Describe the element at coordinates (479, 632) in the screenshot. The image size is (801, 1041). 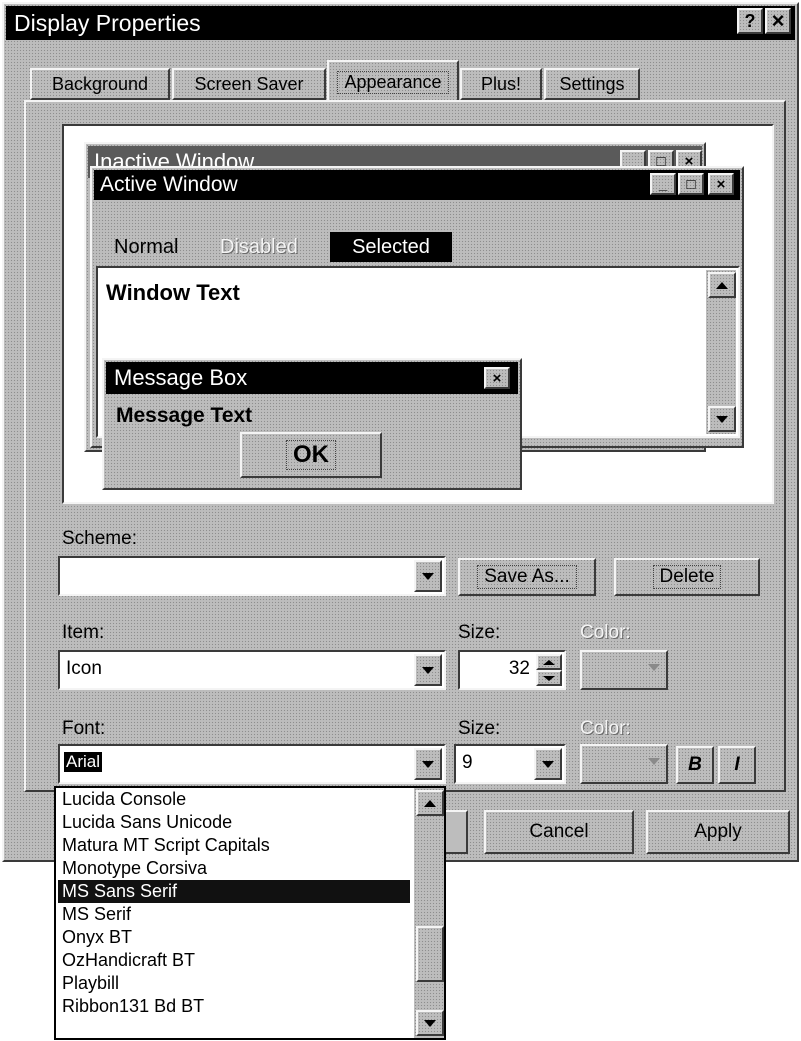
I see `item-size-label: Size:` at that location.